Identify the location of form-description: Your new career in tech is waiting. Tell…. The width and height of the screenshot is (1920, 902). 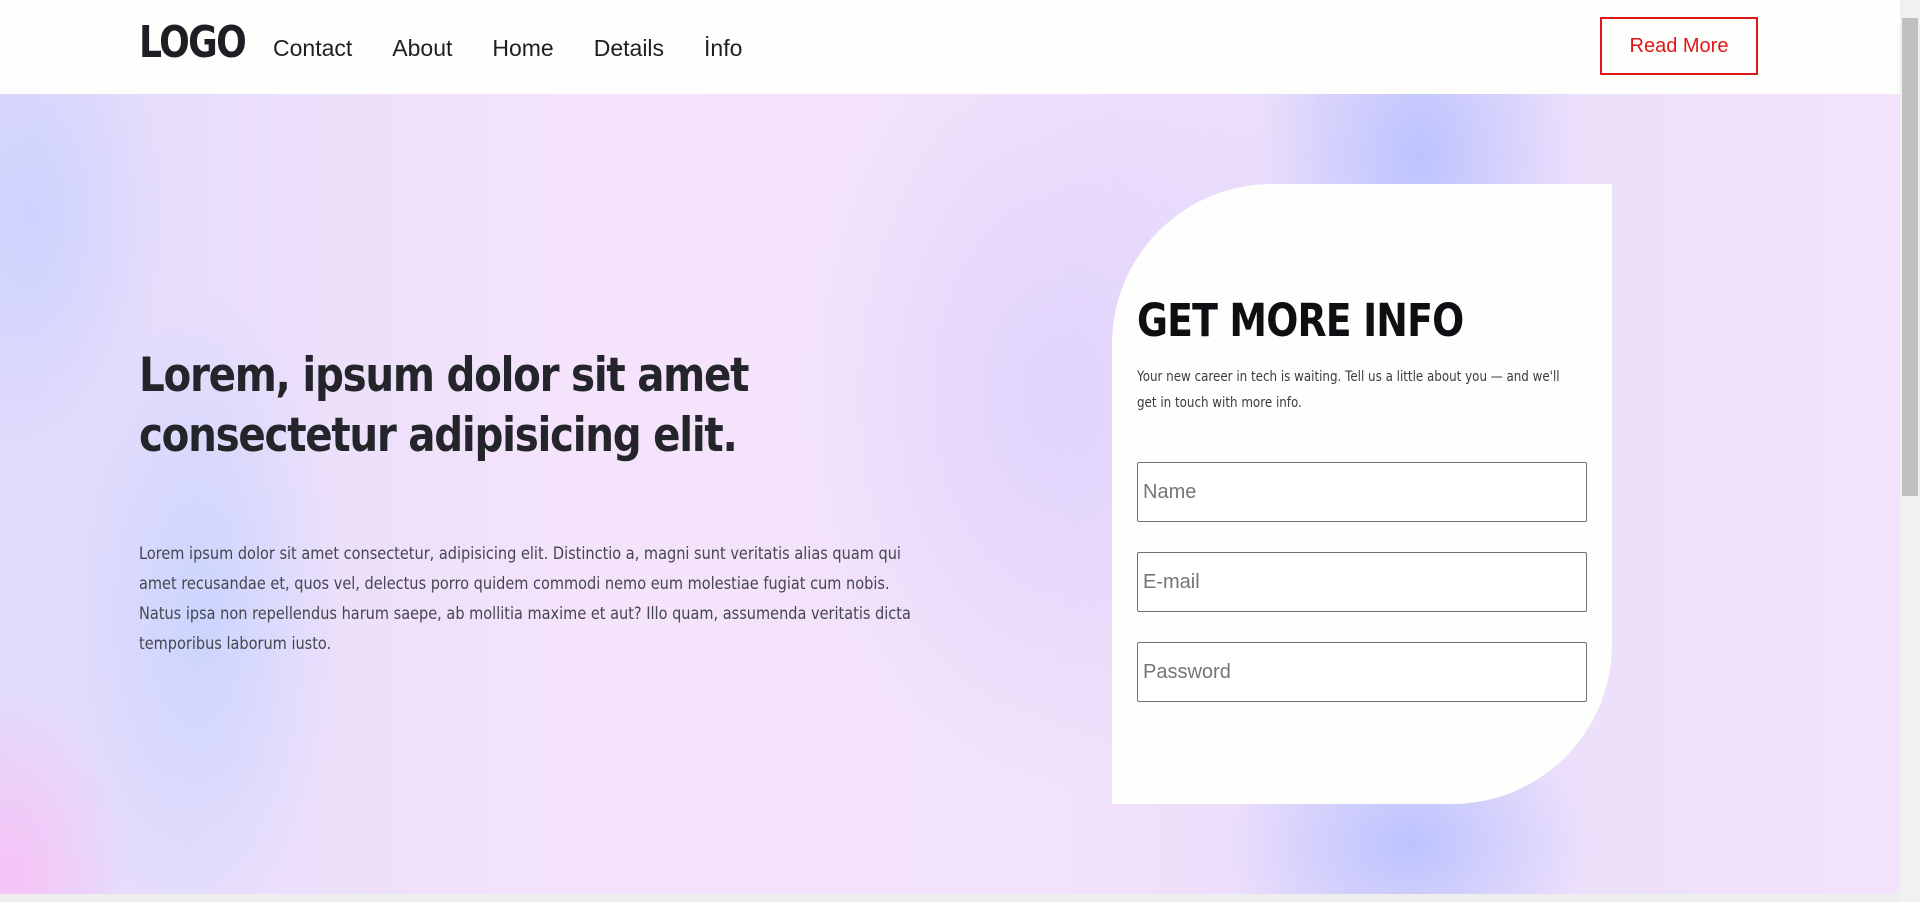
(1348, 390).